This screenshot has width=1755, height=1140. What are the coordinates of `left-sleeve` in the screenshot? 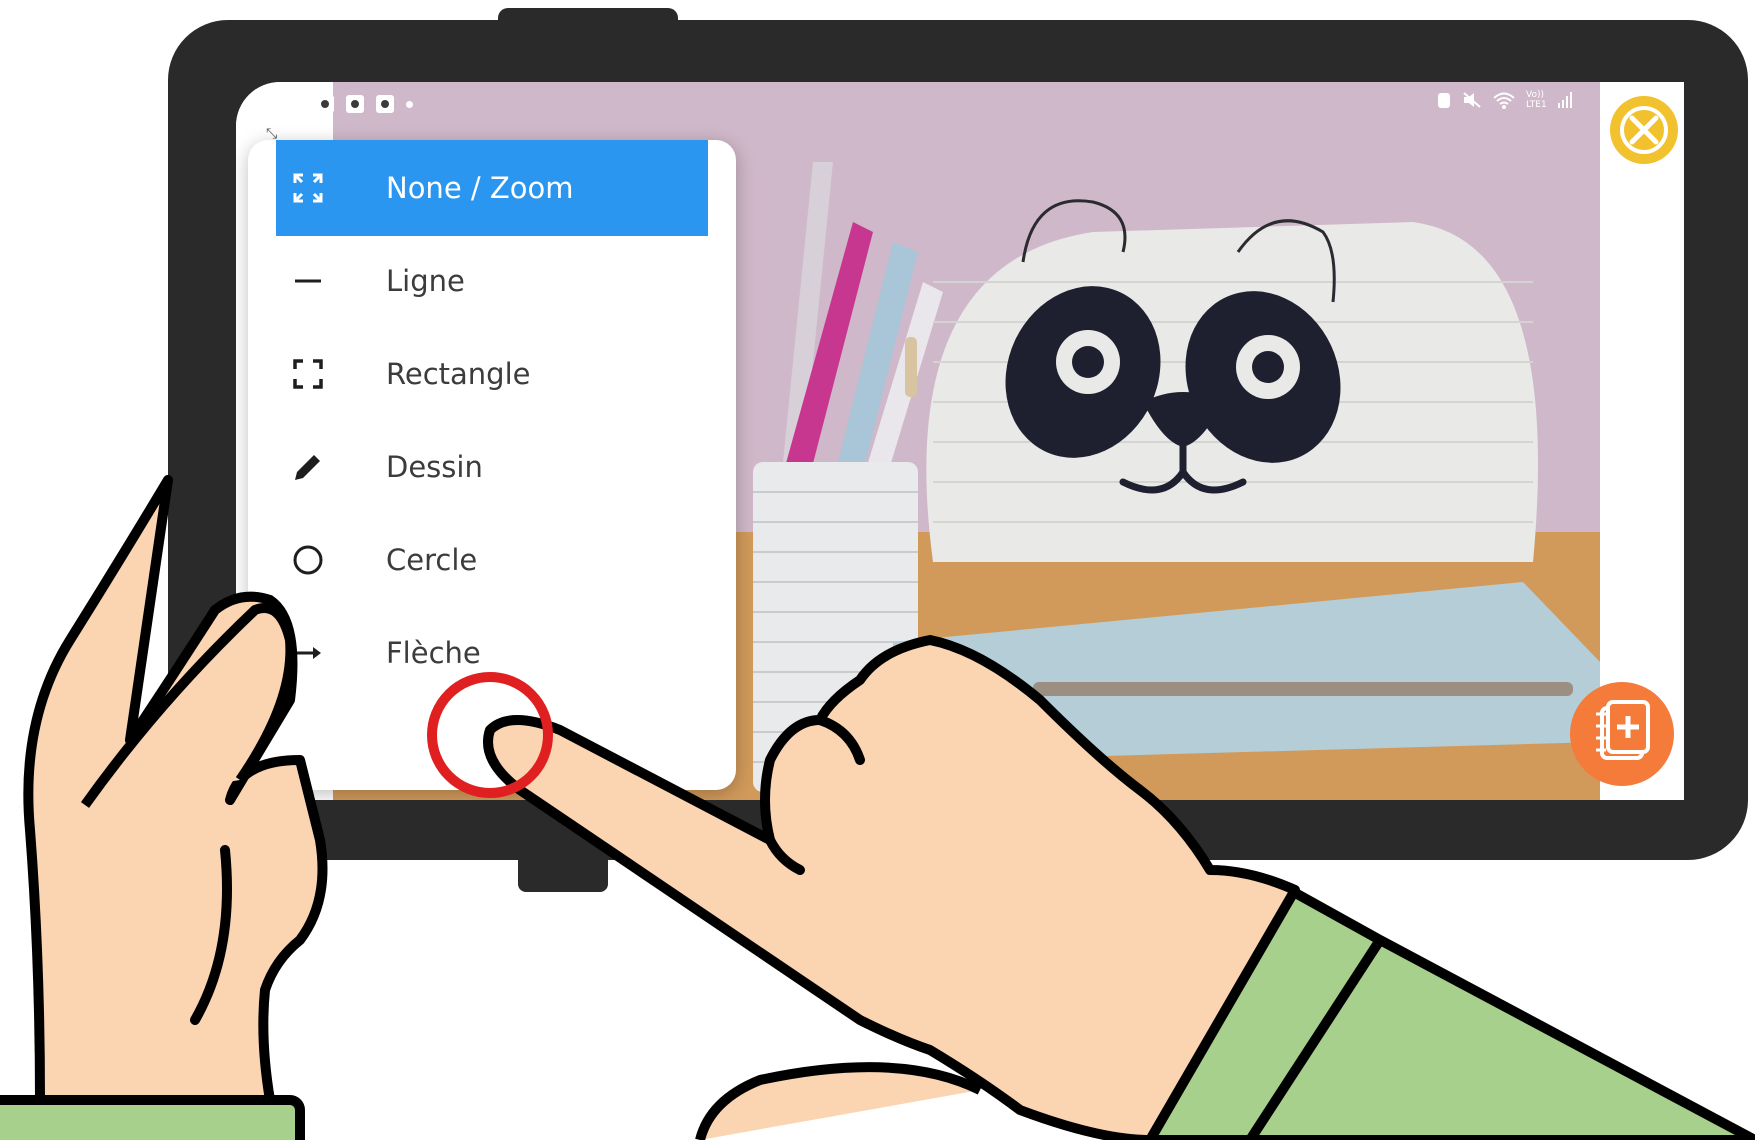 It's located at (152, 1117).